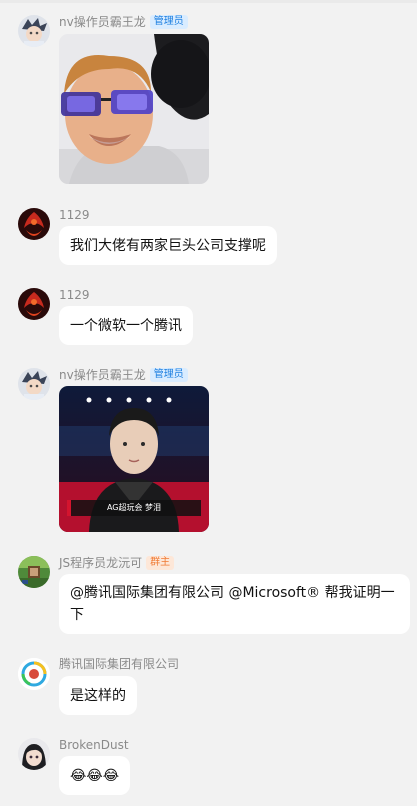  I want to click on text-message: 😂😂😂, so click(95, 775).